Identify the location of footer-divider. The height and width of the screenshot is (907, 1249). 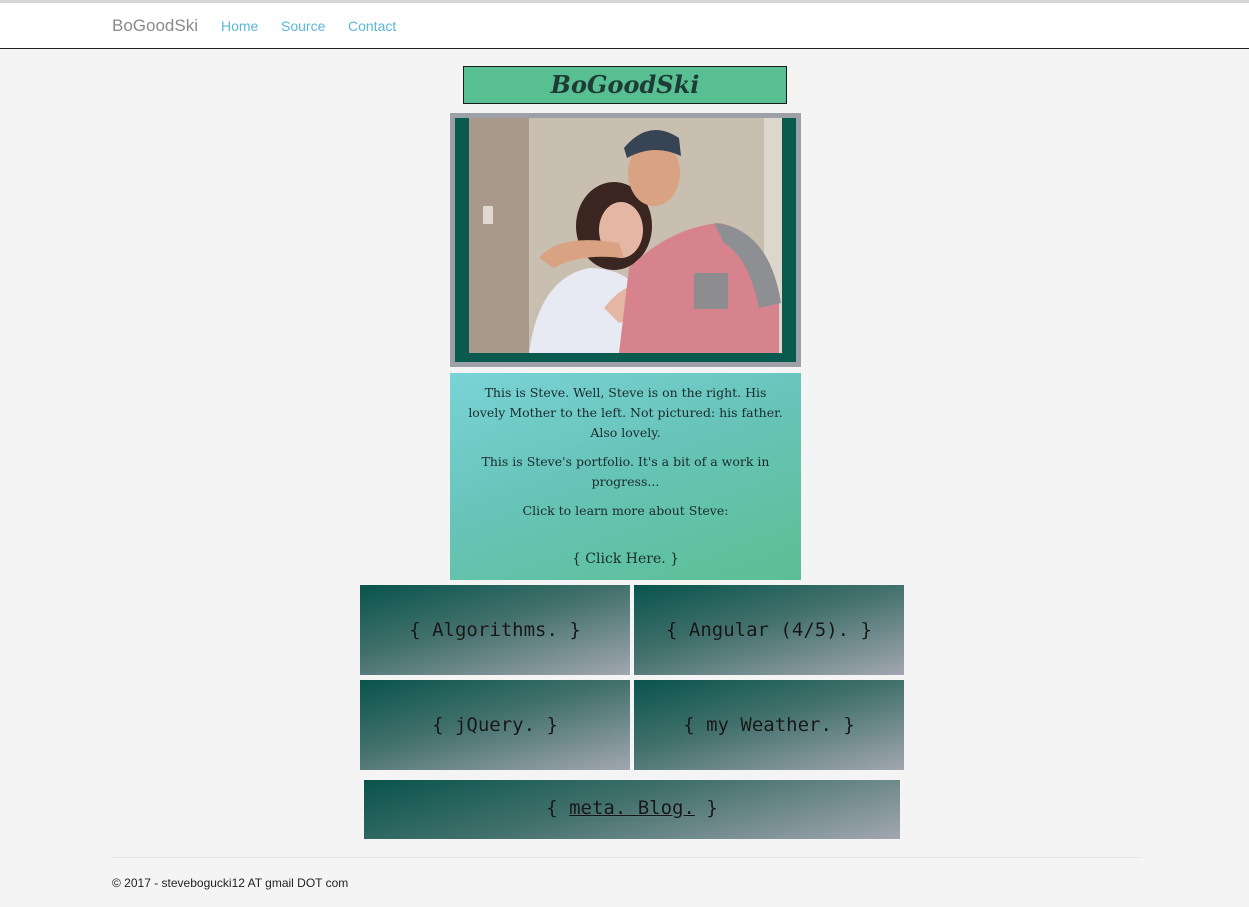
(627, 857).